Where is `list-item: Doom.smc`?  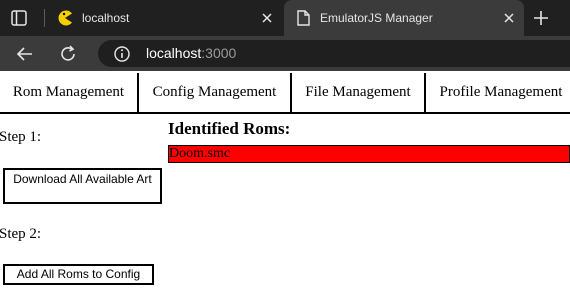 list-item: Doom.smc is located at coordinates (369, 154).